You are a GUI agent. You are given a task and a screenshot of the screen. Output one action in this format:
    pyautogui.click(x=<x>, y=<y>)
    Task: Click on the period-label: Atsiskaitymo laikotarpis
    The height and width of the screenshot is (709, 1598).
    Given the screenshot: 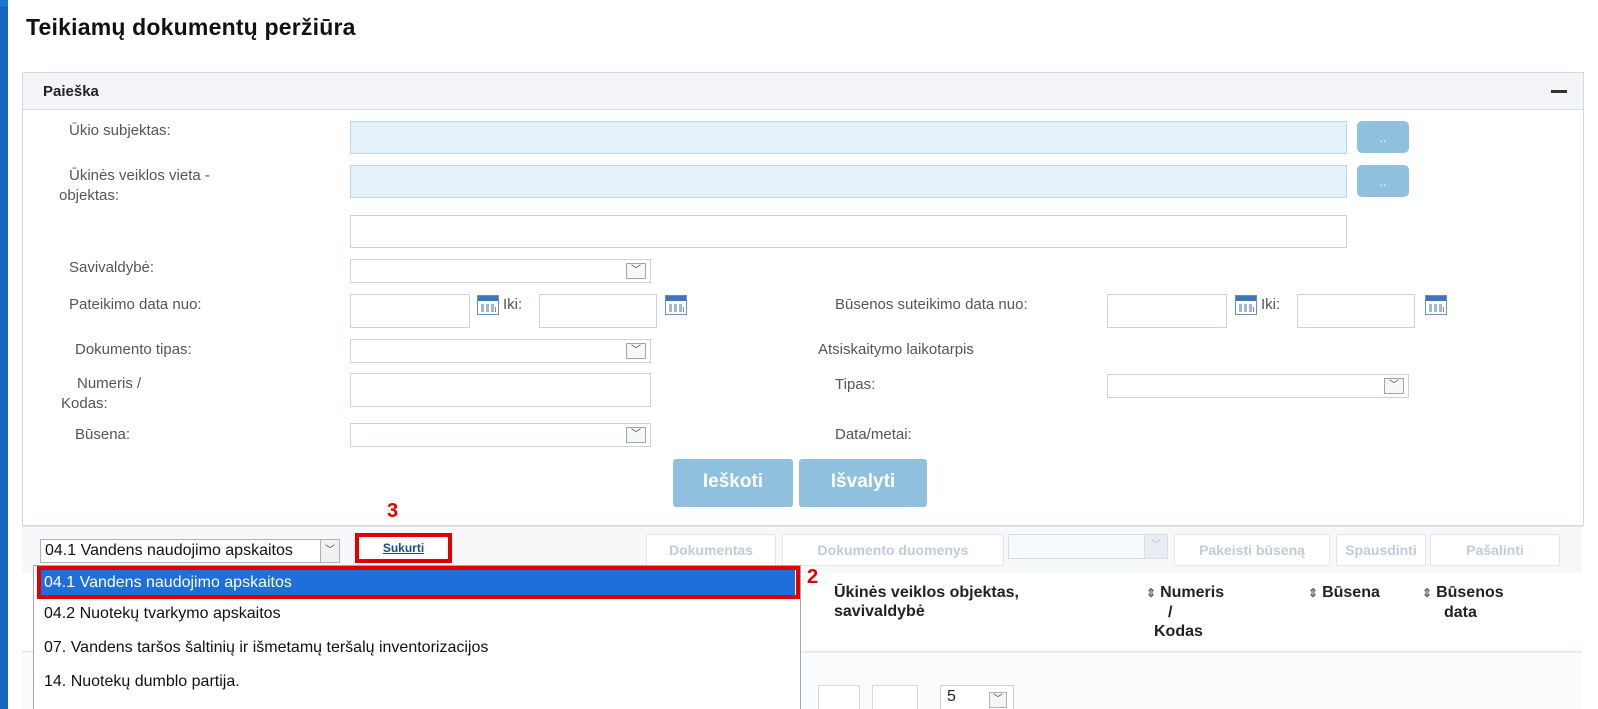 What is the action you would take?
    pyautogui.click(x=896, y=349)
    